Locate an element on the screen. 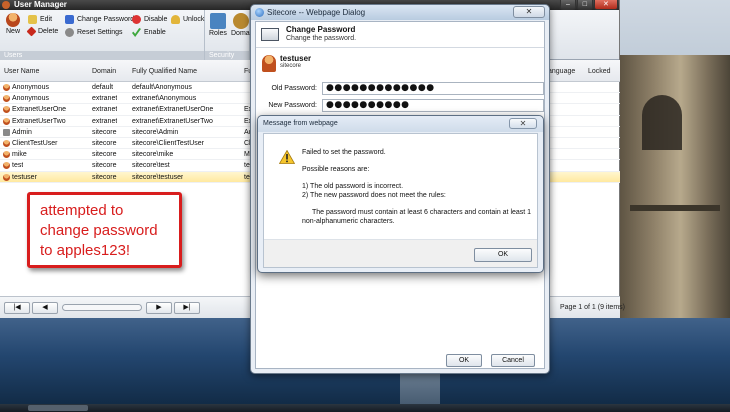 Image resolution: width=730 pixels, height=412 pixels. roles-button: Roles is located at coordinates (218, 25).